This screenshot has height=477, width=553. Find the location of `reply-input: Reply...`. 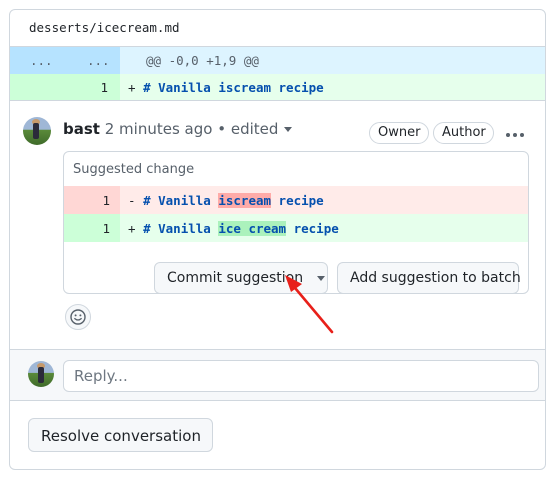

reply-input: Reply... is located at coordinates (301, 376).